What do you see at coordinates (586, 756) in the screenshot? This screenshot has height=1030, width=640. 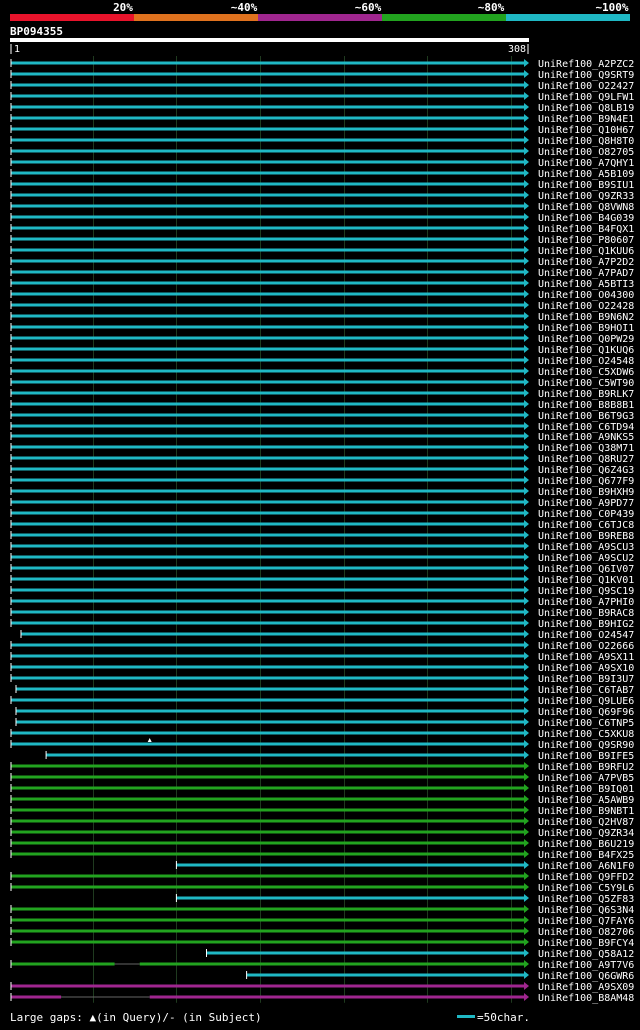 I see `hit-label: UniRef100_B9IFE5` at bounding box center [586, 756].